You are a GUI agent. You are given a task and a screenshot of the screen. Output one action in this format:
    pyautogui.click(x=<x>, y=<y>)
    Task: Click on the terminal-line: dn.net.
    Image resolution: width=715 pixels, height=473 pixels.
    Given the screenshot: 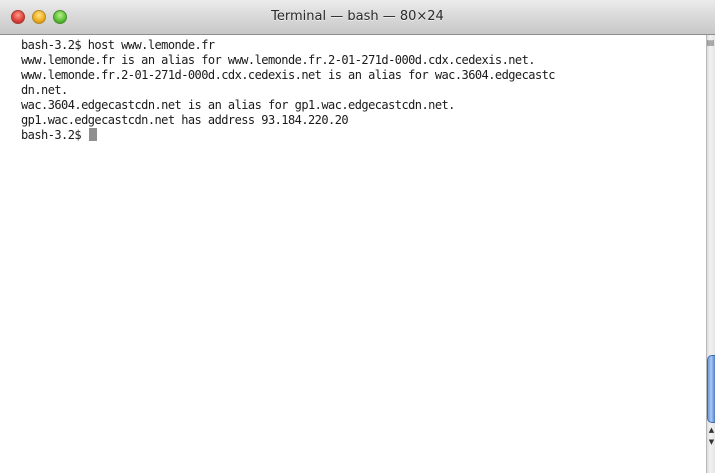 What is the action you would take?
    pyautogui.click(x=44, y=90)
    